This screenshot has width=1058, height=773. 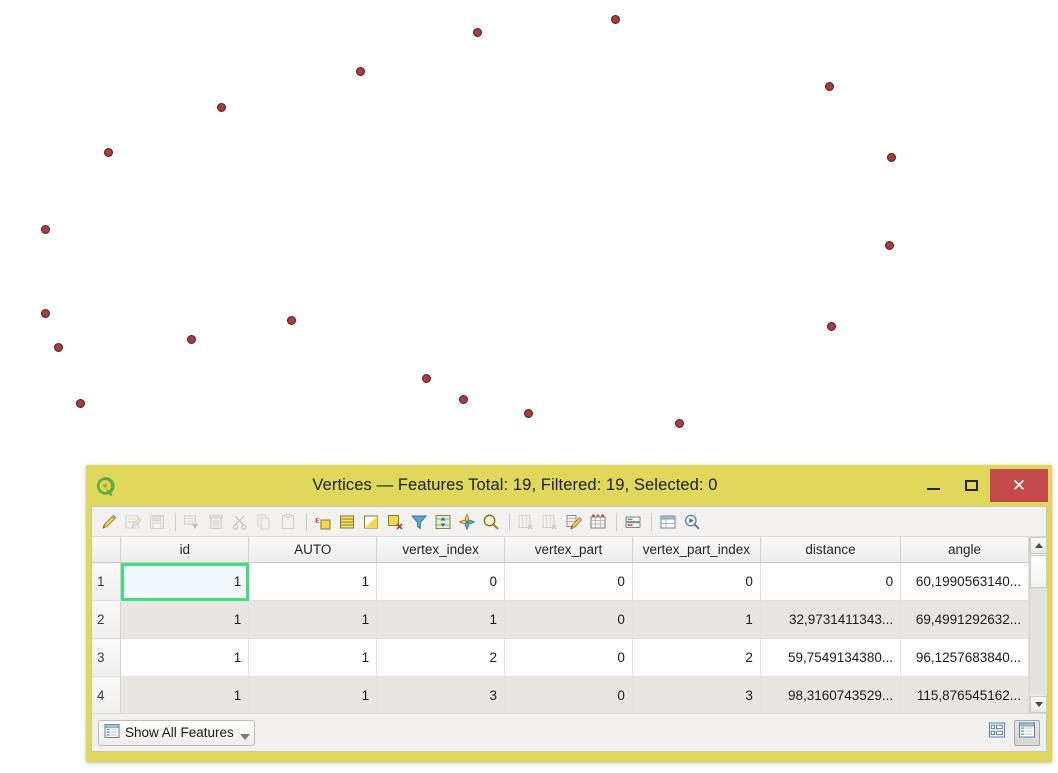 What do you see at coordinates (244, 736) in the screenshot?
I see `chevron-down-icon` at bounding box center [244, 736].